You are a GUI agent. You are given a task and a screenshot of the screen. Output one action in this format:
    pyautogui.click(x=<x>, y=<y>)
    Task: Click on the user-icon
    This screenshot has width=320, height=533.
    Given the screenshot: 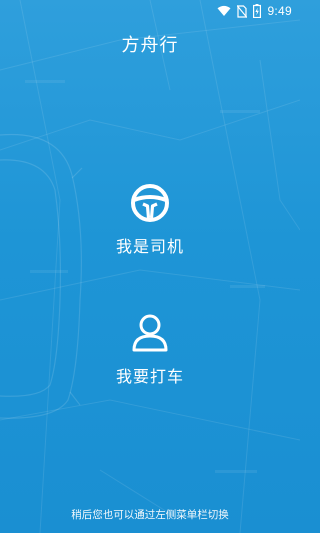 What is the action you would take?
    pyautogui.click(x=150, y=333)
    